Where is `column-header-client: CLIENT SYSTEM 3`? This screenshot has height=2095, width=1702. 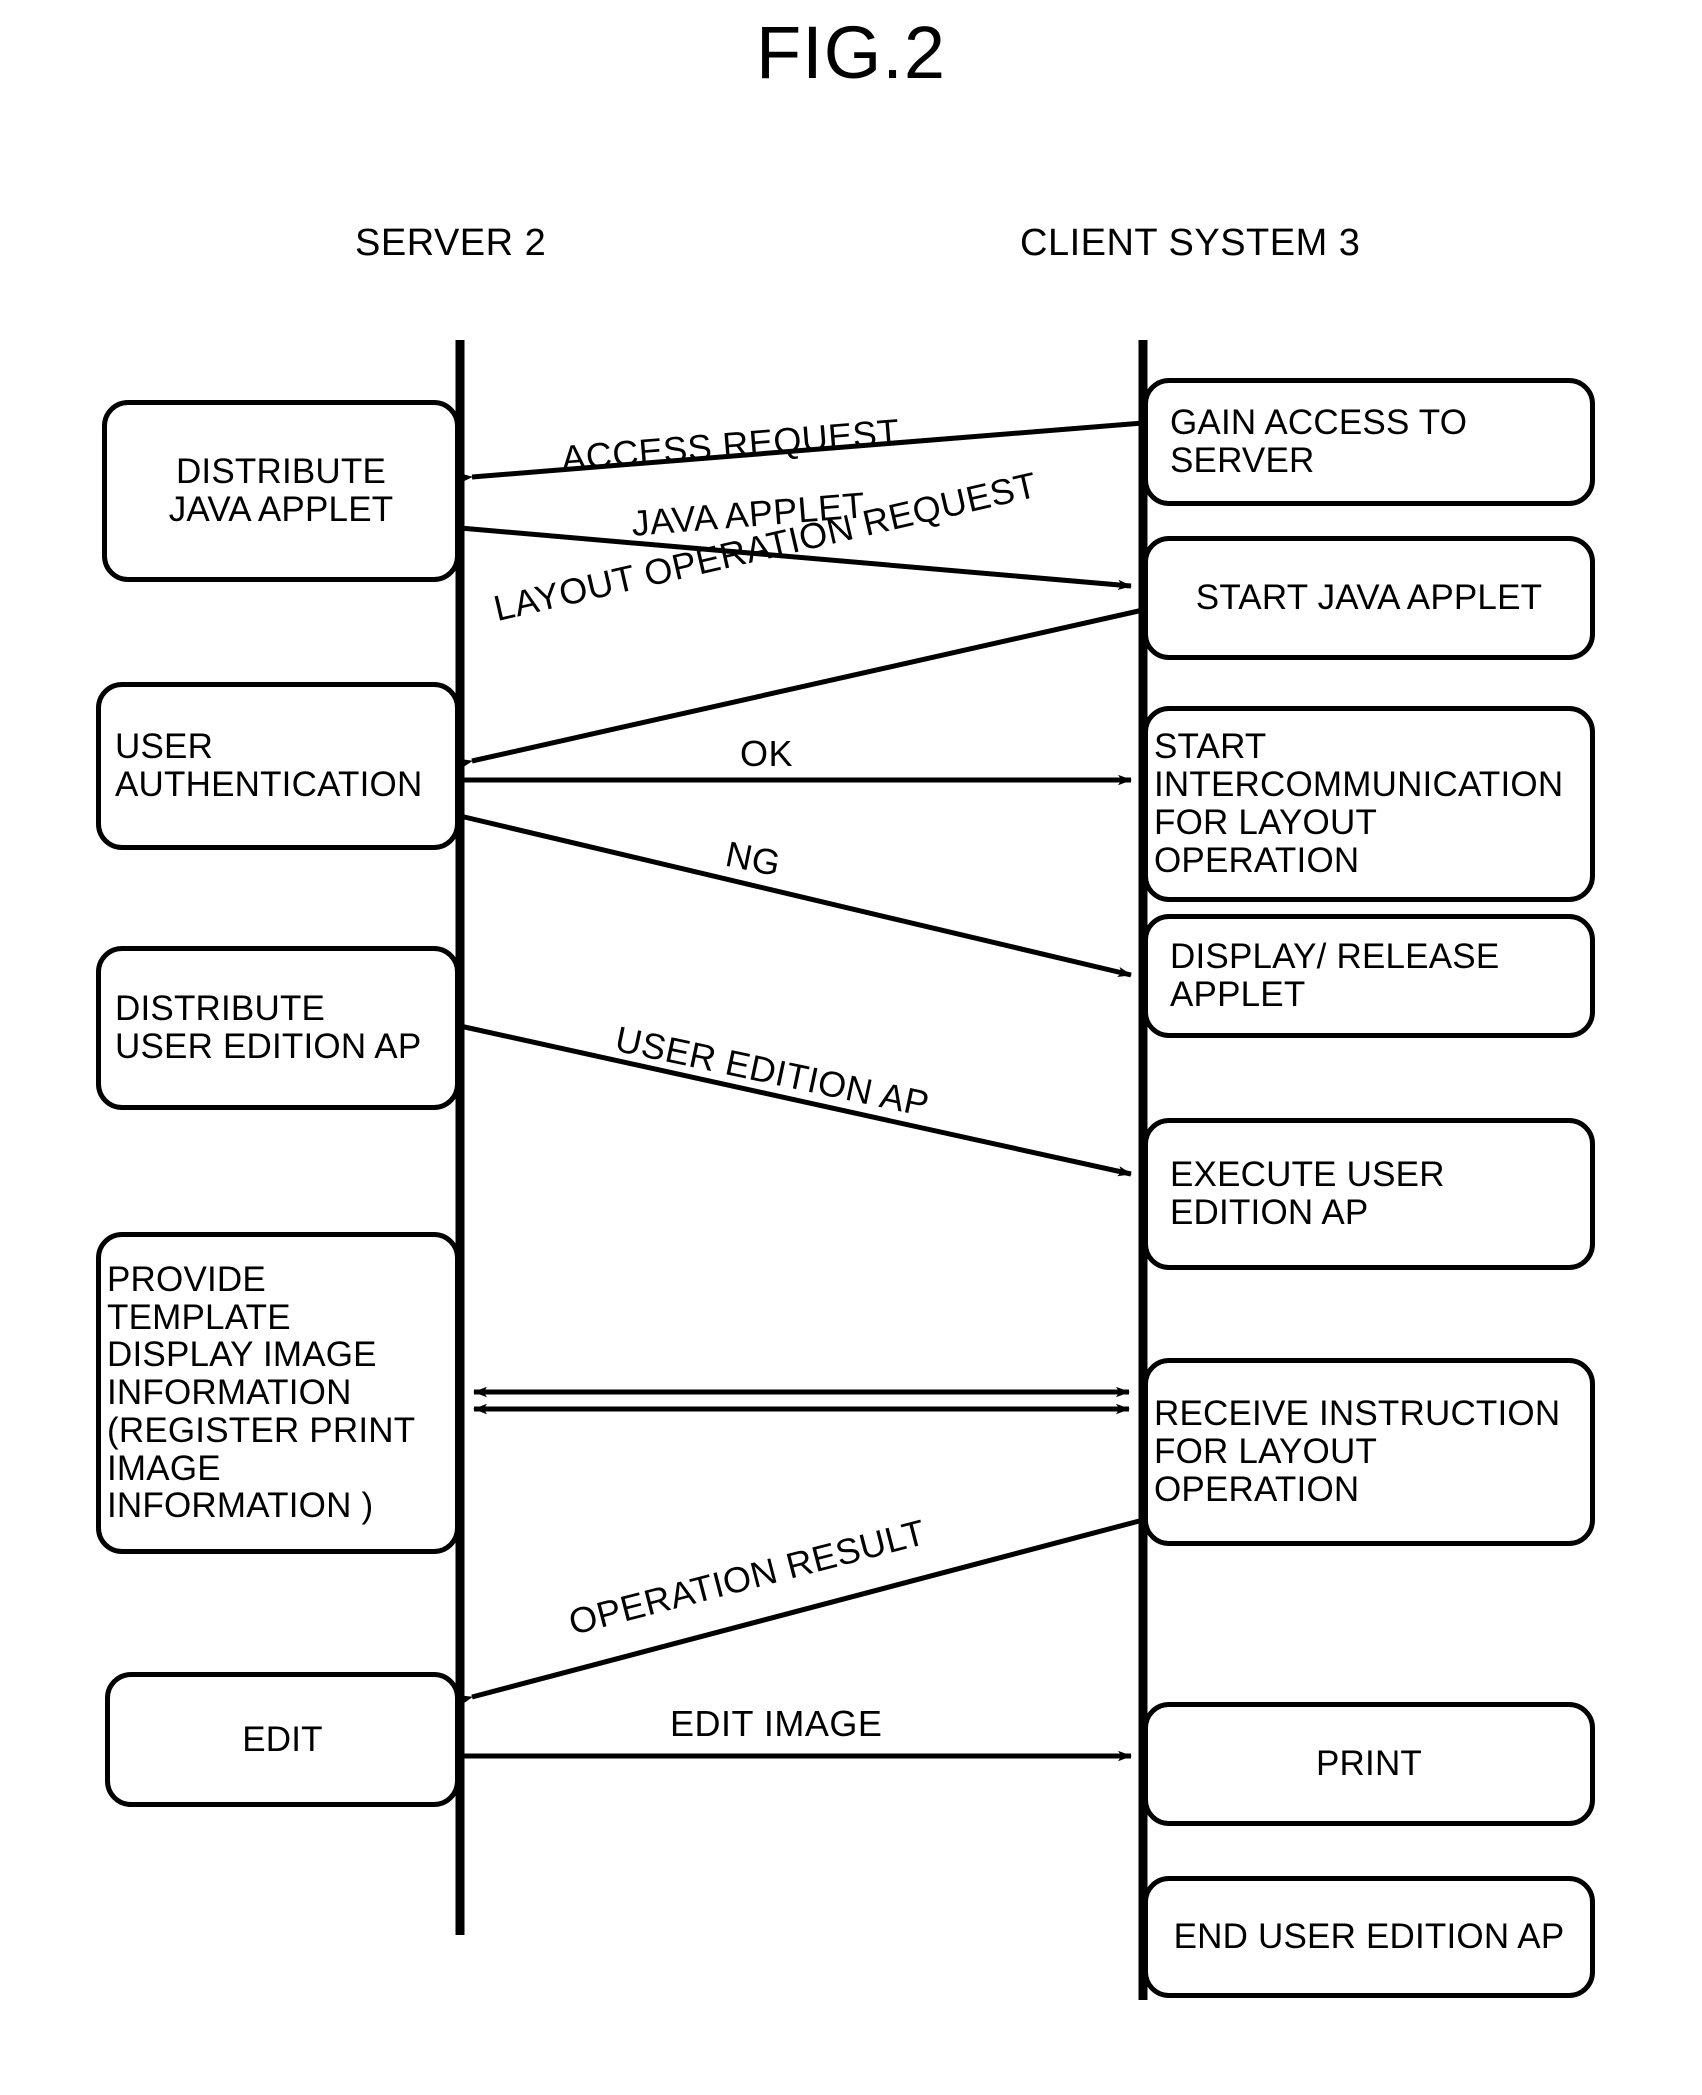
column-header-client: CLIENT SYSTEM 3 is located at coordinates (1190, 243).